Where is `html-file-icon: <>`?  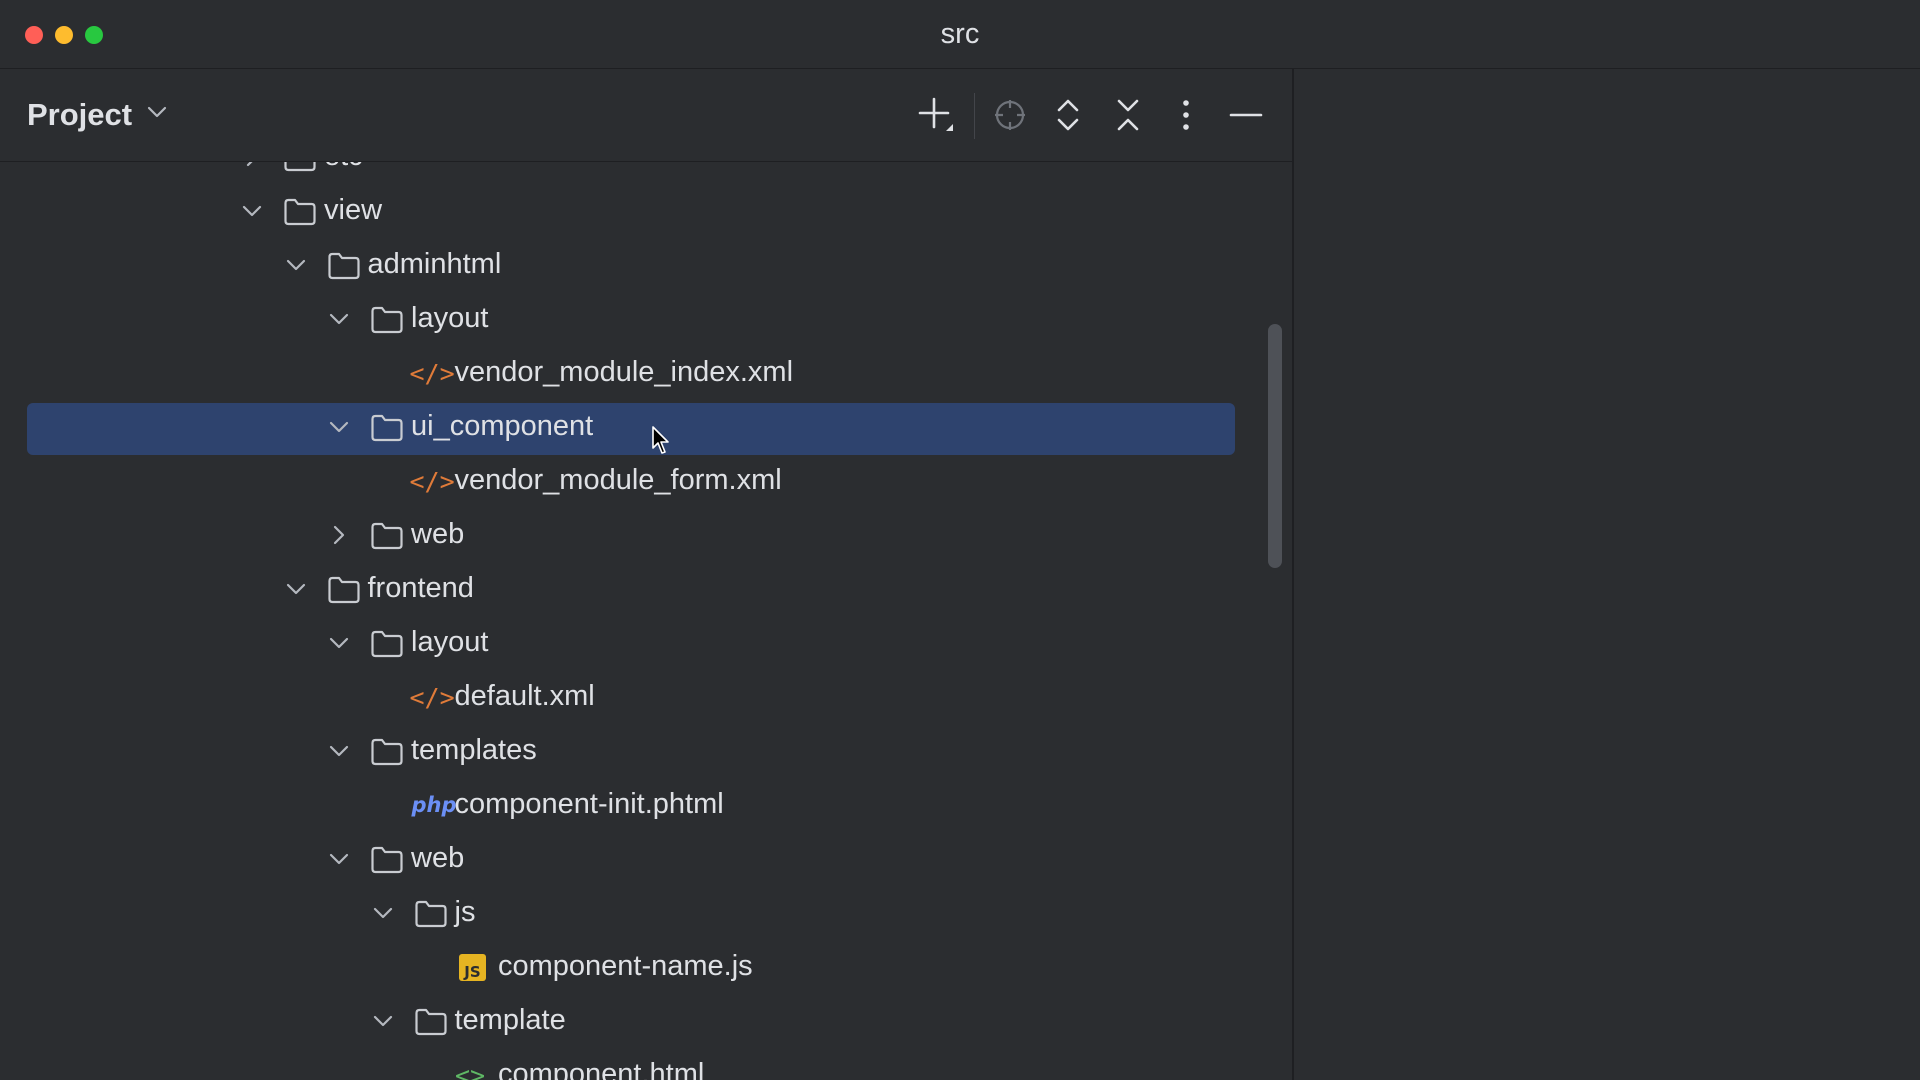 html-file-icon: <> is located at coordinates (470, 1070).